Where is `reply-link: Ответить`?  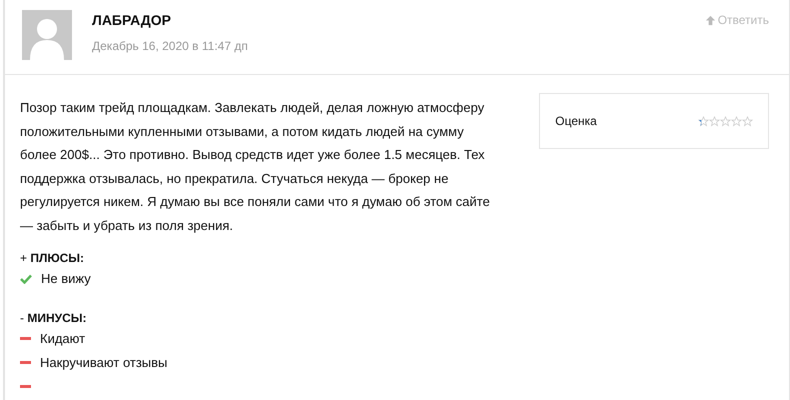 reply-link: Ответить is located at coordinates (736, 20).